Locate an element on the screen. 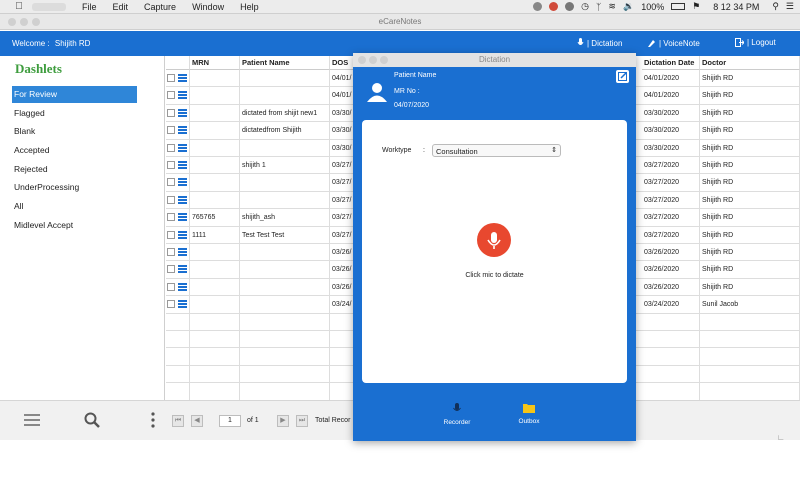  column-header-patient-name: Patient Name is located at coordinates (285, 63).